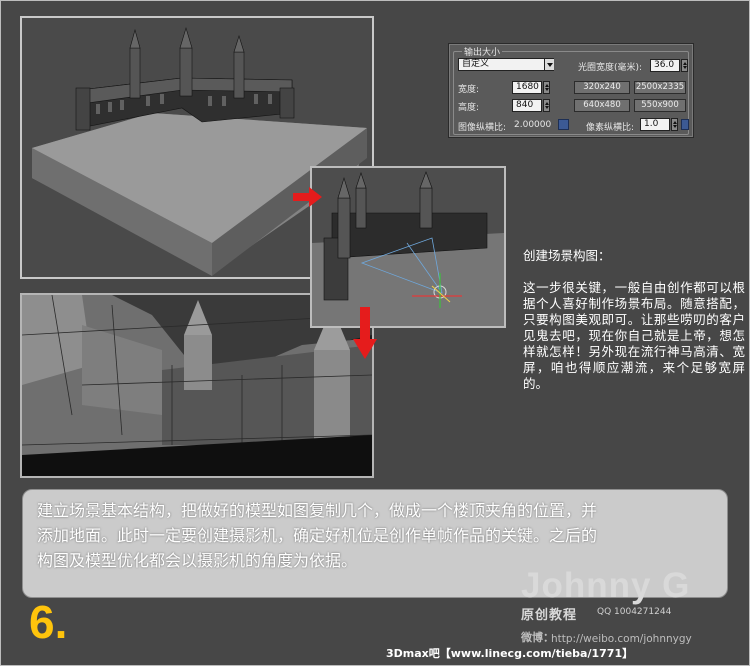  I want to click on preset-button-640x480: 640x480, so click(602, 105).